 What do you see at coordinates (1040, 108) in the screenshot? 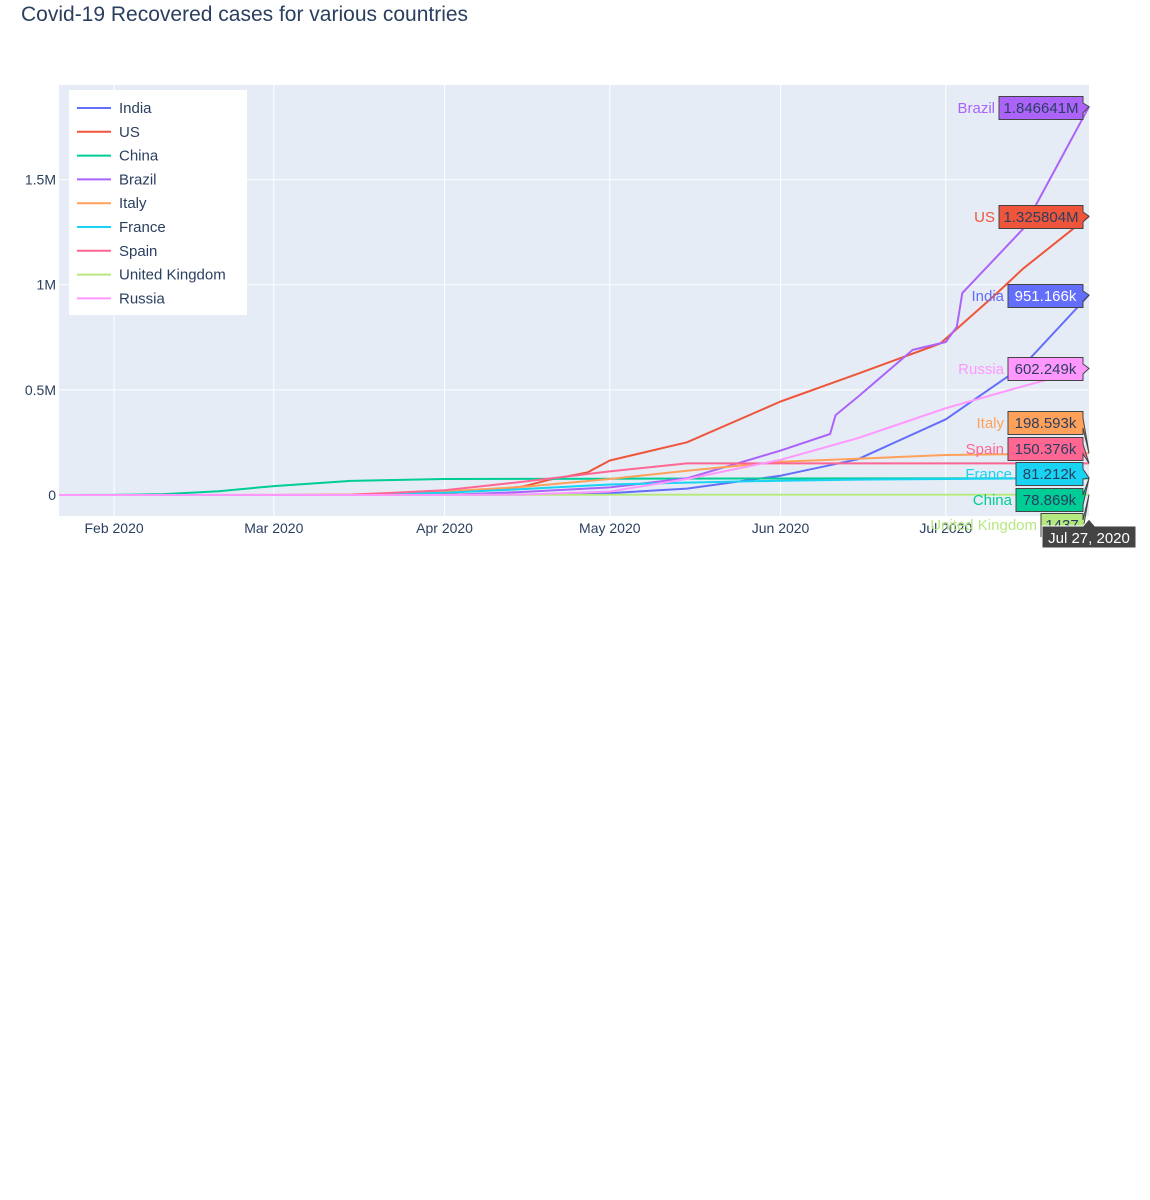
I see `hover-value-brazil: 1.846641M` at bounding box center [1040, 108].